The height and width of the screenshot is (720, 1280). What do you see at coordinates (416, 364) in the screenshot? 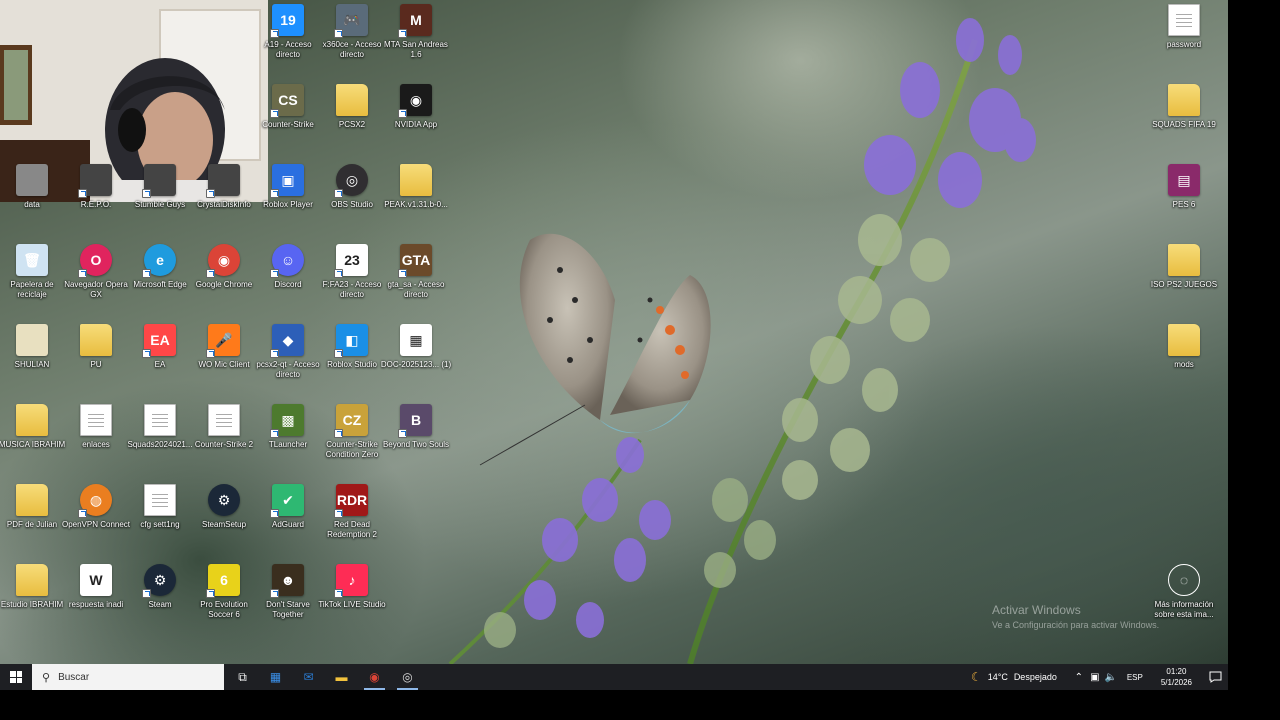
I see `desktop-icon-label: DOC-2025123... (1)` at bounding box center [416, 364].